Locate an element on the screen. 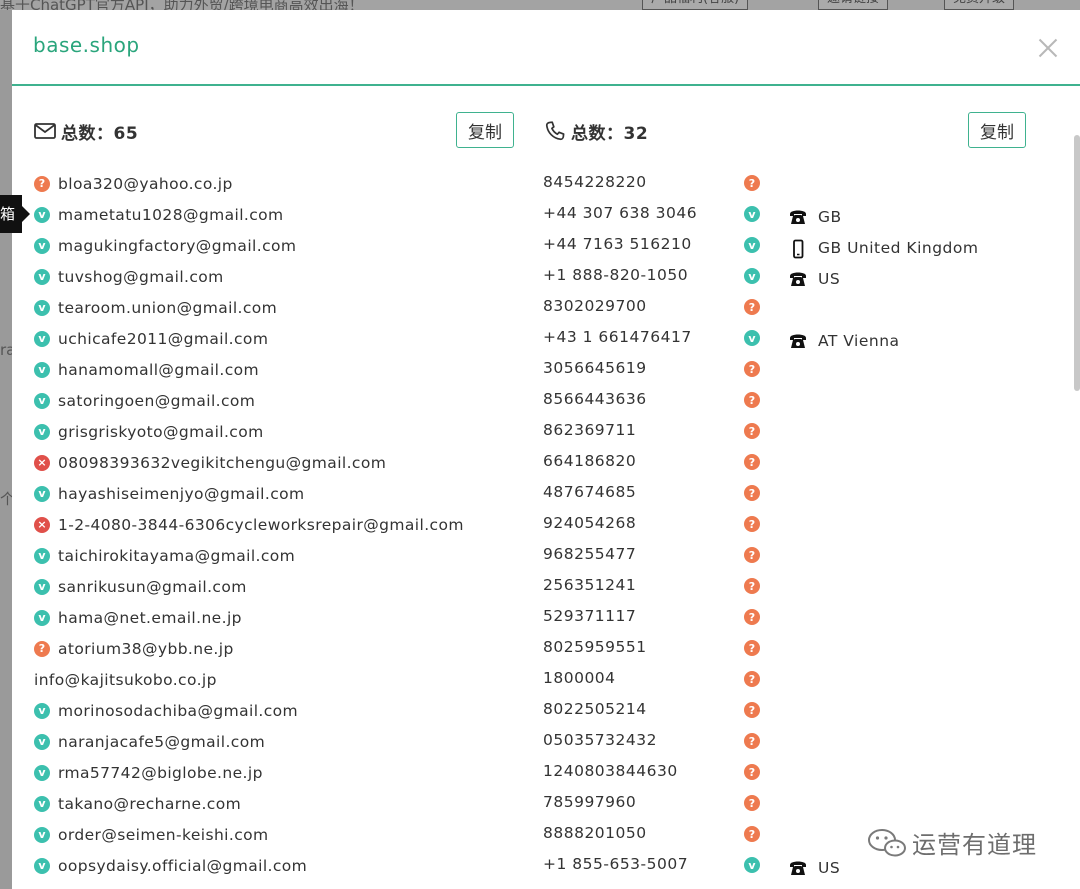  phone-number: 8566443636 is located at coordinates (595, 399).